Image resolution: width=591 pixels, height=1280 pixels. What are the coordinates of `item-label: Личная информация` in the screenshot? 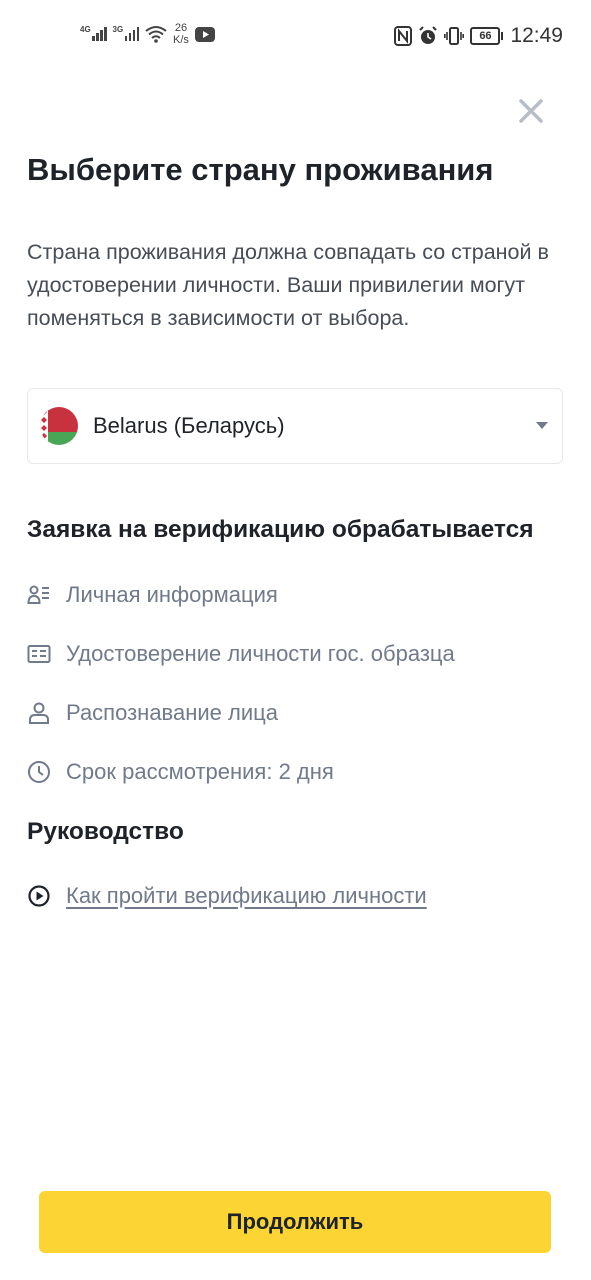 It's located at (172, 594).